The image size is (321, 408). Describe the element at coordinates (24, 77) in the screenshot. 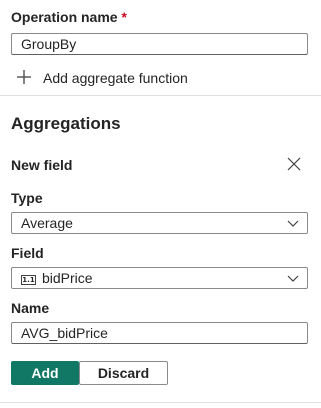

I see `plus-icon` at that location.